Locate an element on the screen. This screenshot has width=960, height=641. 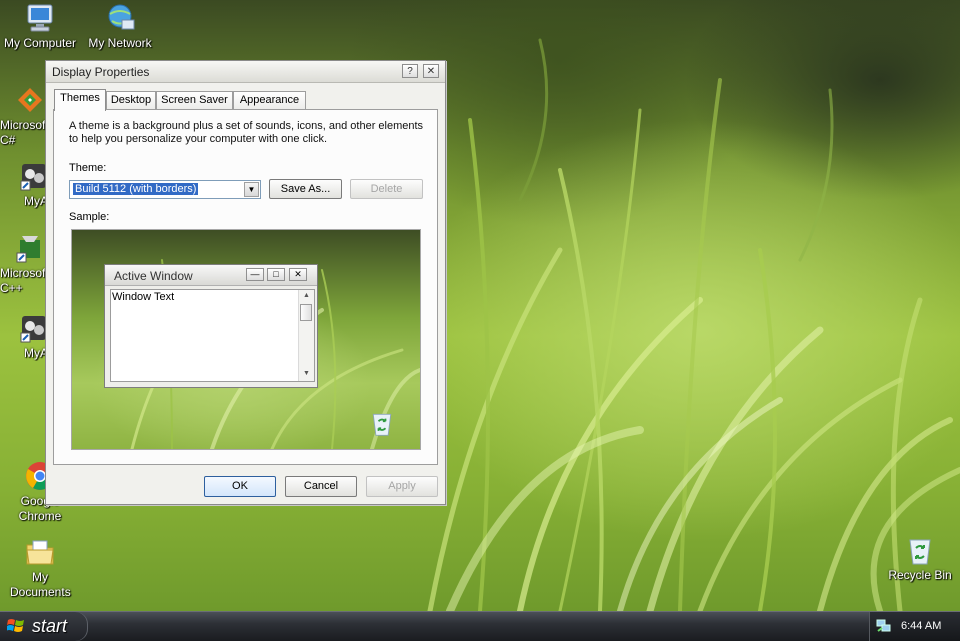
theme-select-value: Build 5112 (with borders) is located at coordinates (136, 189).